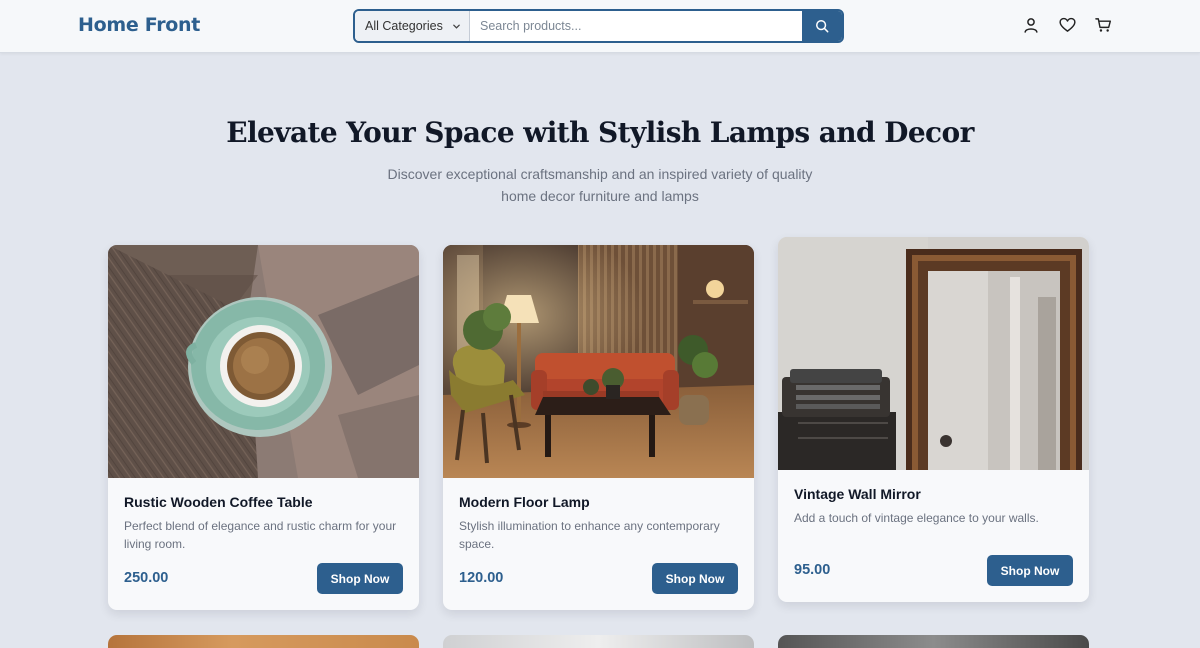 The width and height of the screenshot is (1200, 648). I want to click on cart-button, so click(1103, 25).